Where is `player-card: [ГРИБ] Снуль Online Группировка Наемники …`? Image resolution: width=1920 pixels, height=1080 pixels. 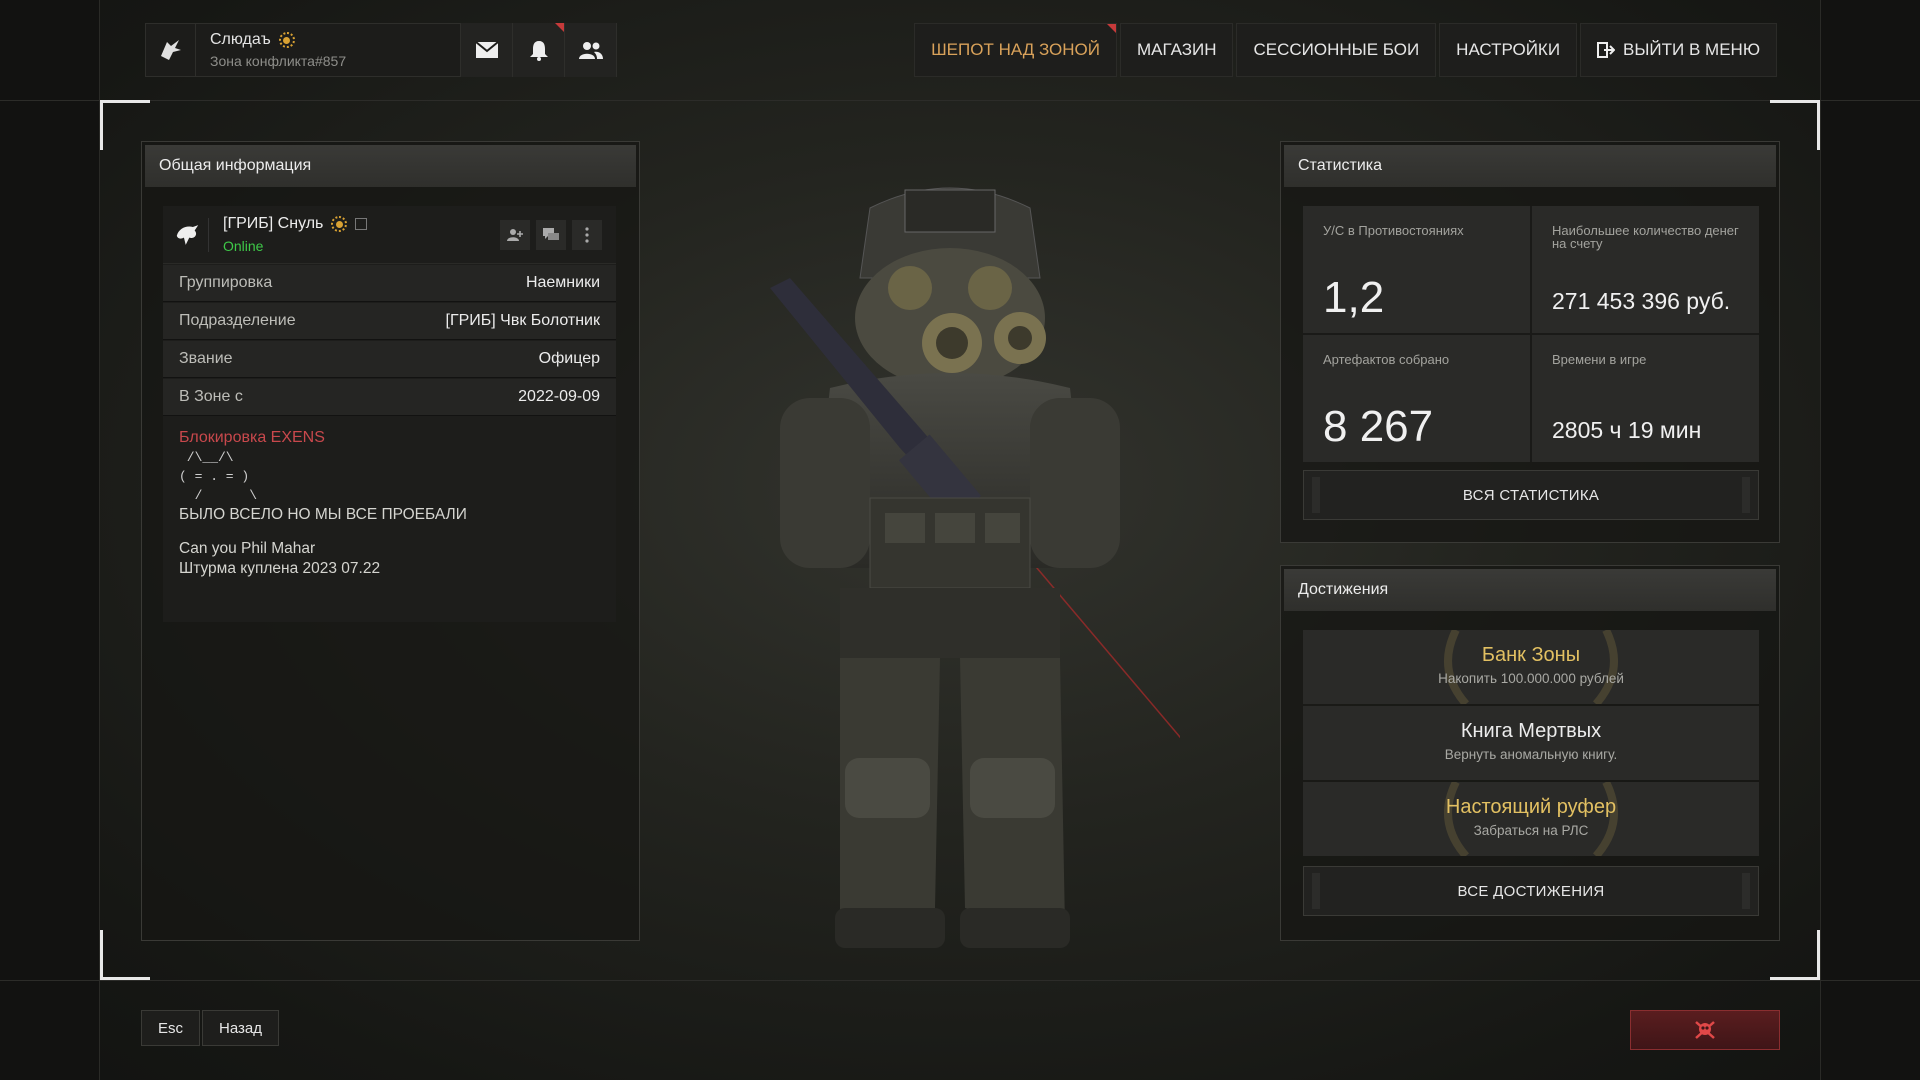
player-card: [ГРИБ] Снуль Online Группировка Наемники … is located at coordinates (389, 414).